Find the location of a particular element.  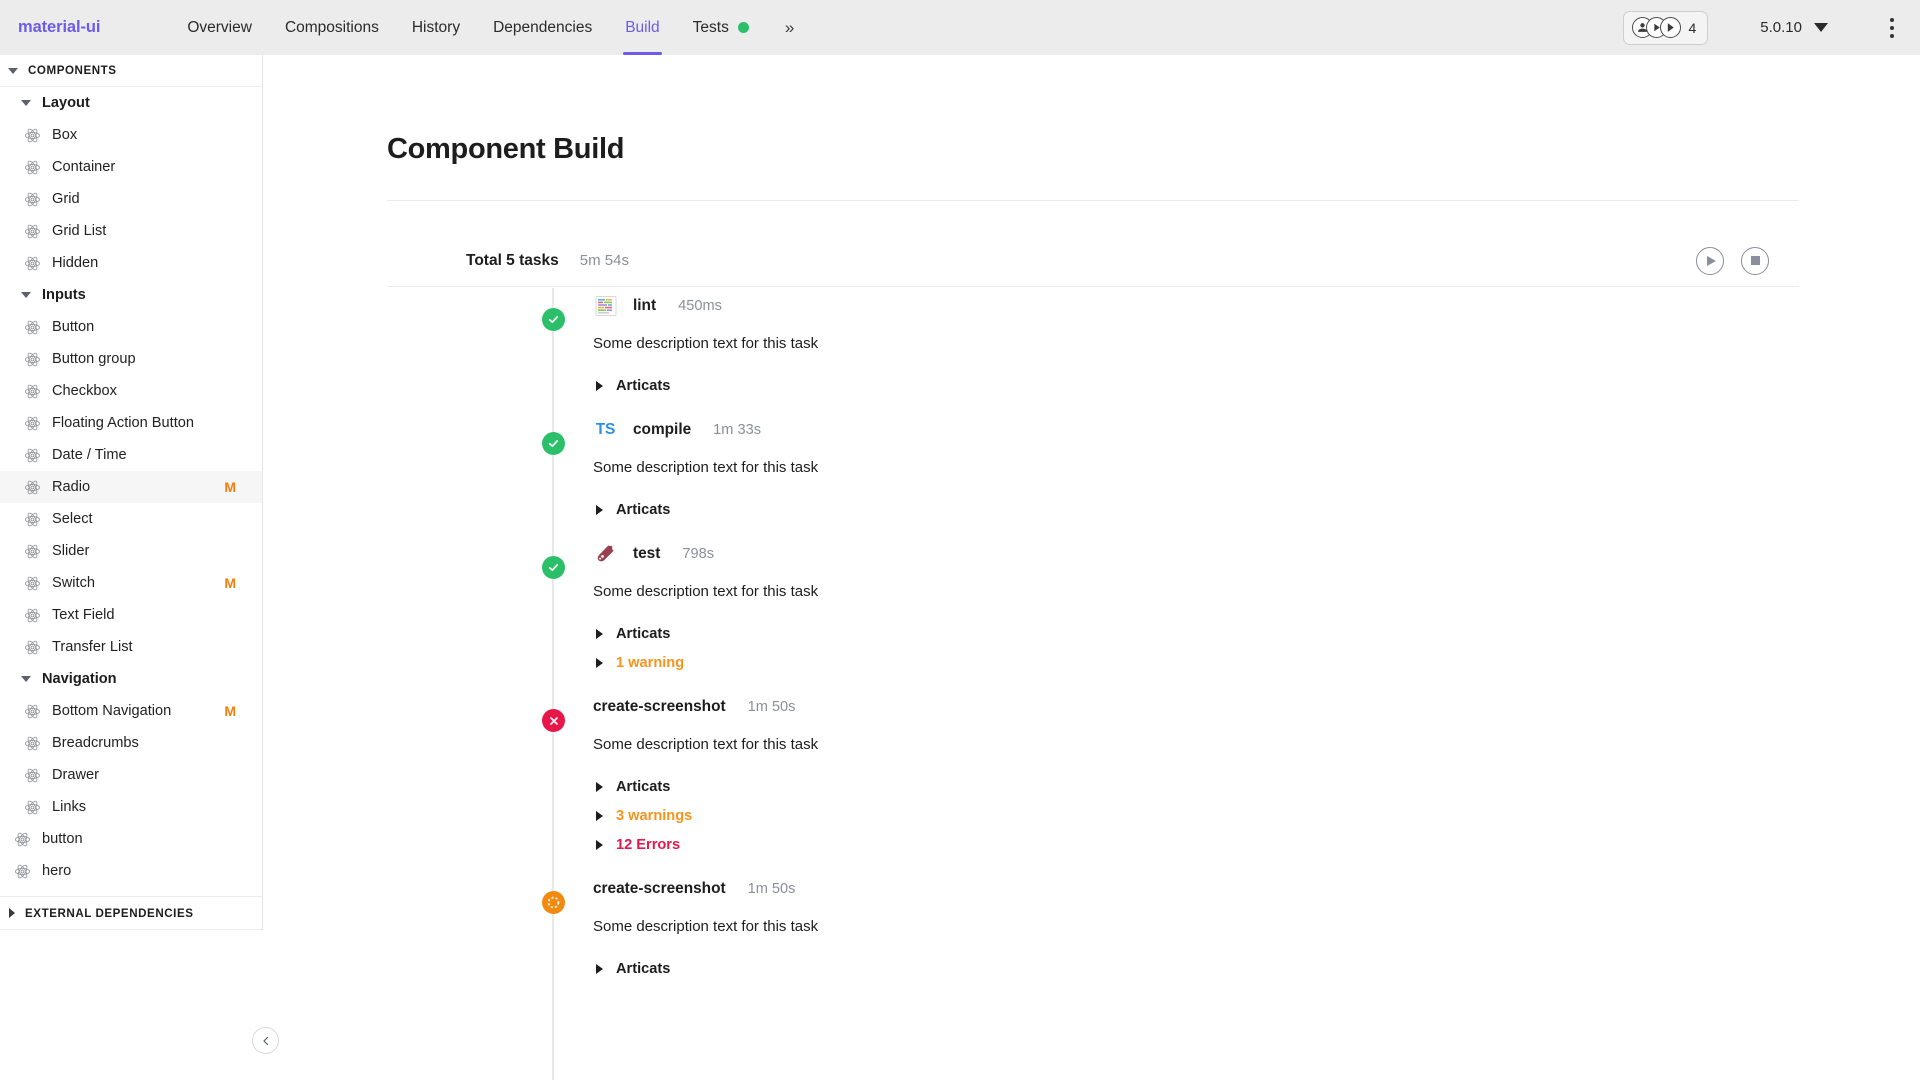

task-header: create-screenshot 1m 50s is located at coordinates (1196, 707).